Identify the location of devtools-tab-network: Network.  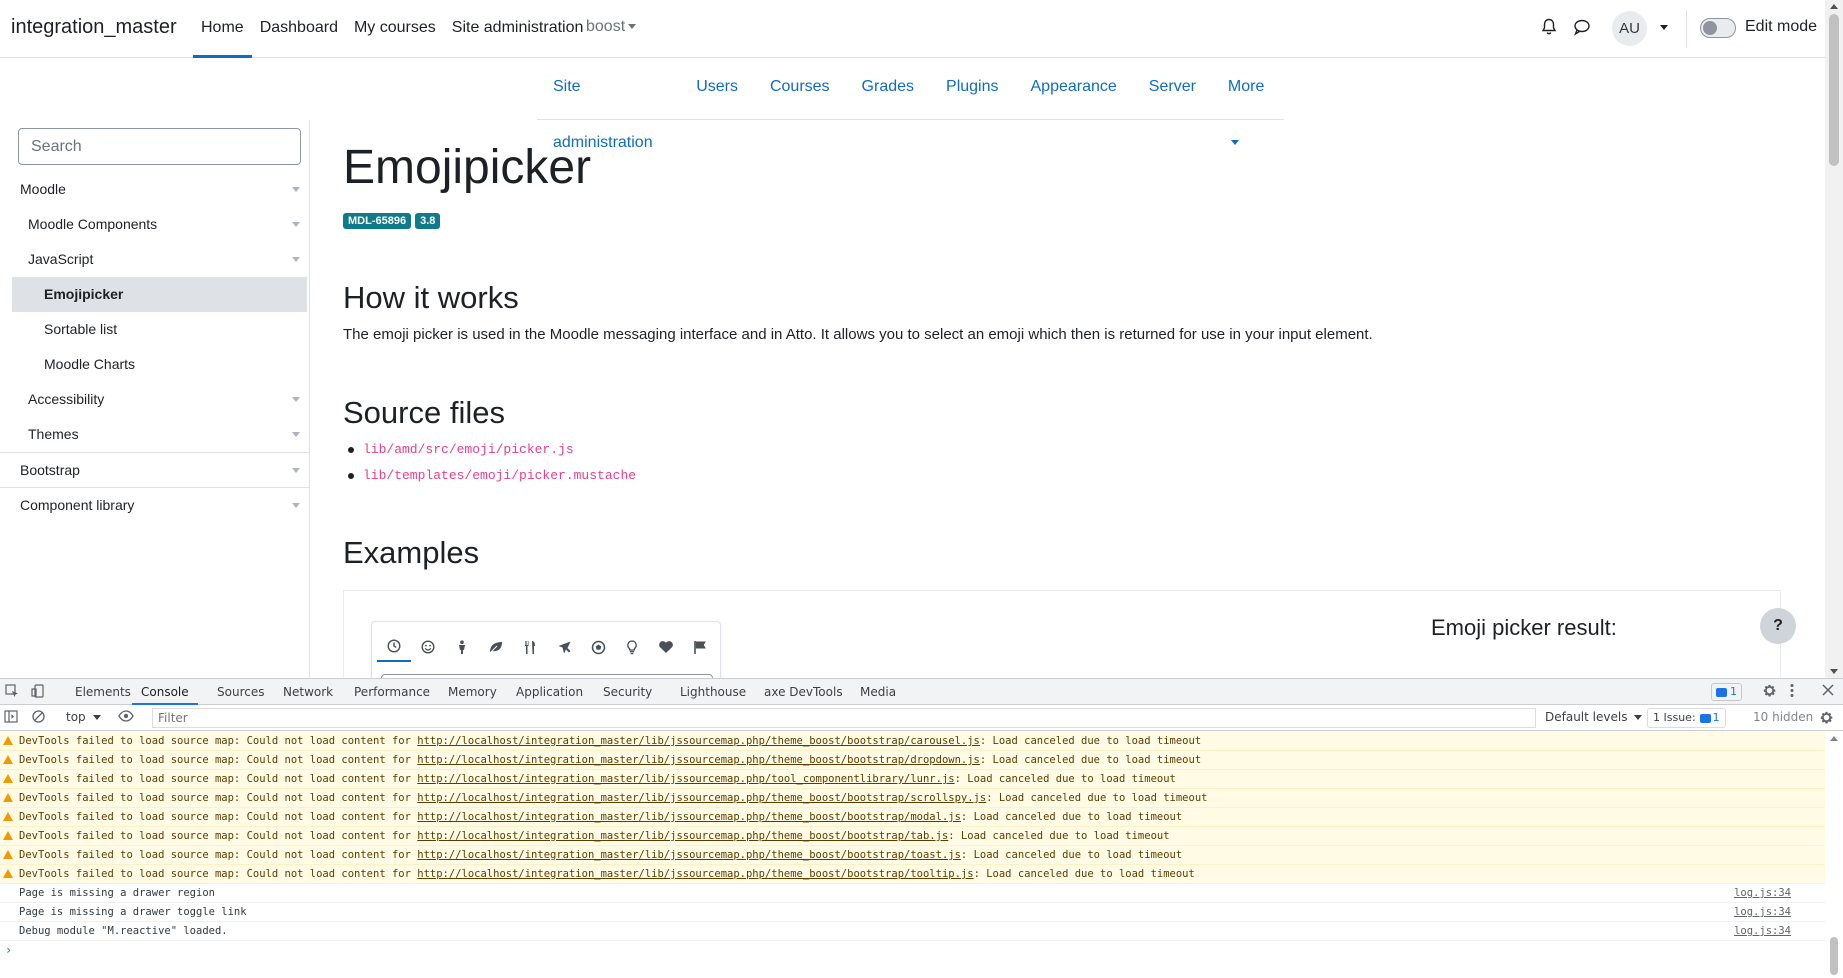
(308, 692).